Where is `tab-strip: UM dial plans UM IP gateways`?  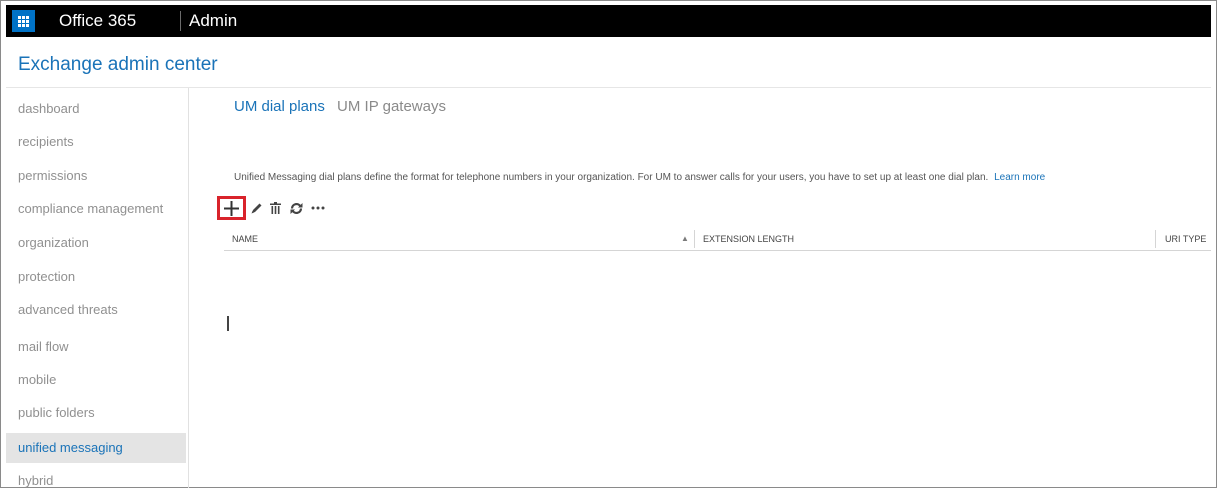 tab-strip: UM dial plans UM IP gateways is located at coordinates (344, 106).